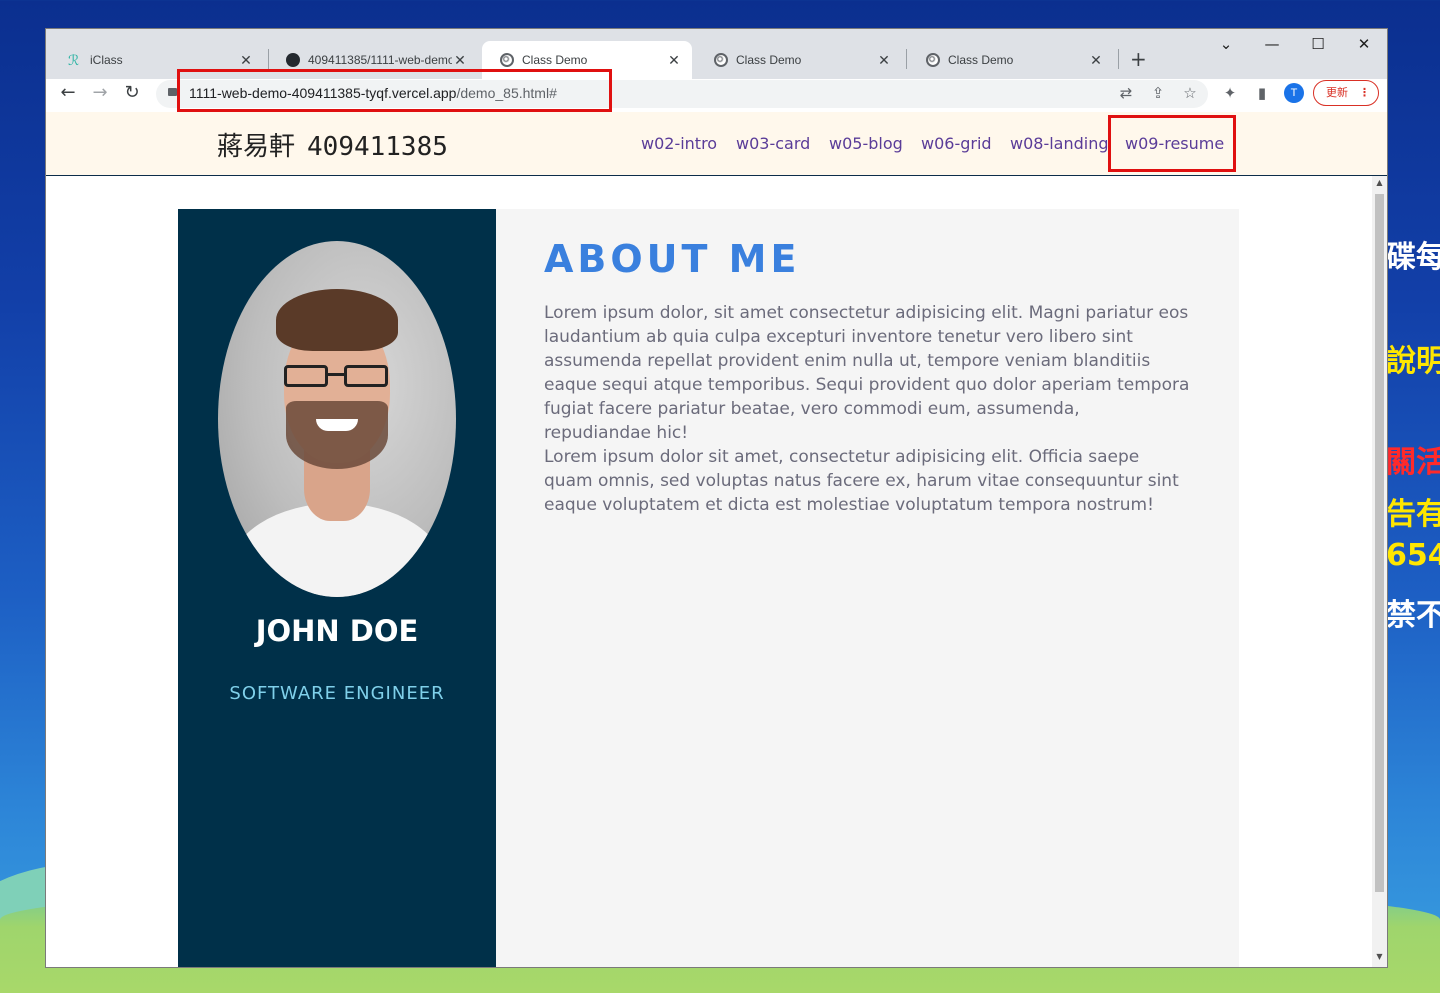  What do you see at coordinates (1413, 361) in the screenshot?
I see `desktop-text: 說明` at bounding box center [1413, 361].